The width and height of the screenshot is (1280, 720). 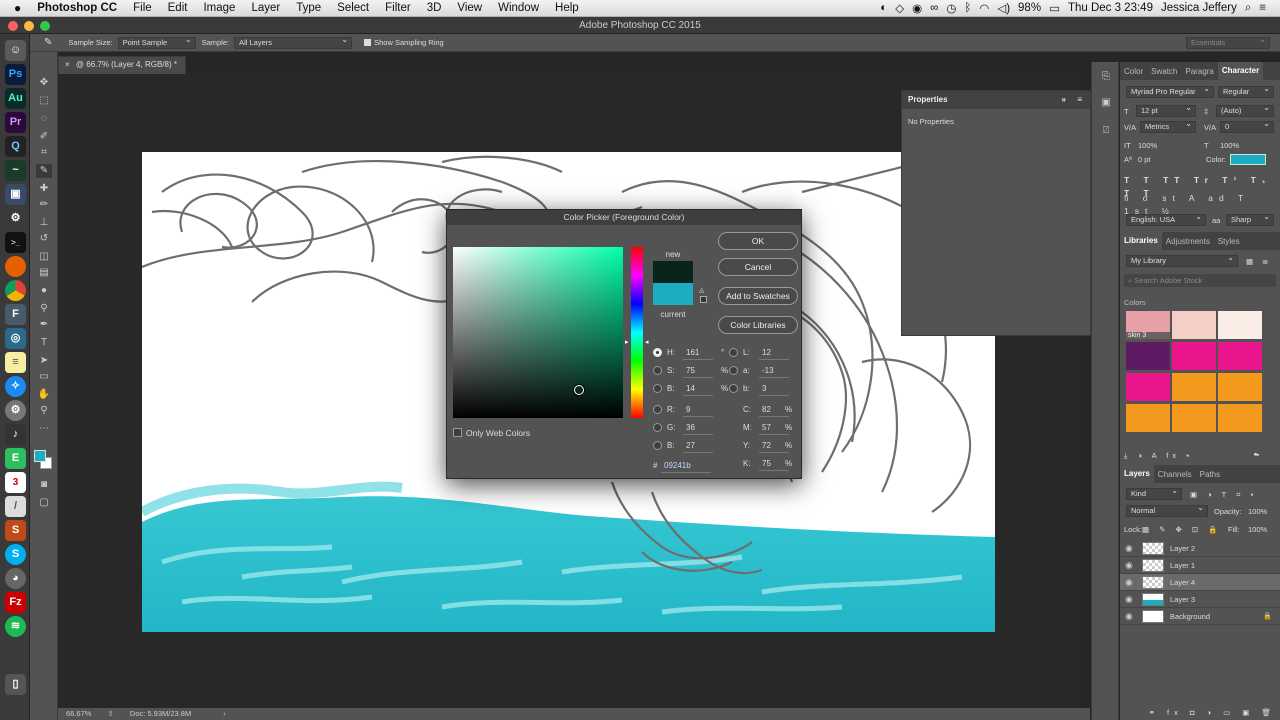 I want to click on tab-character: Character, so click(x=1240, y=71).